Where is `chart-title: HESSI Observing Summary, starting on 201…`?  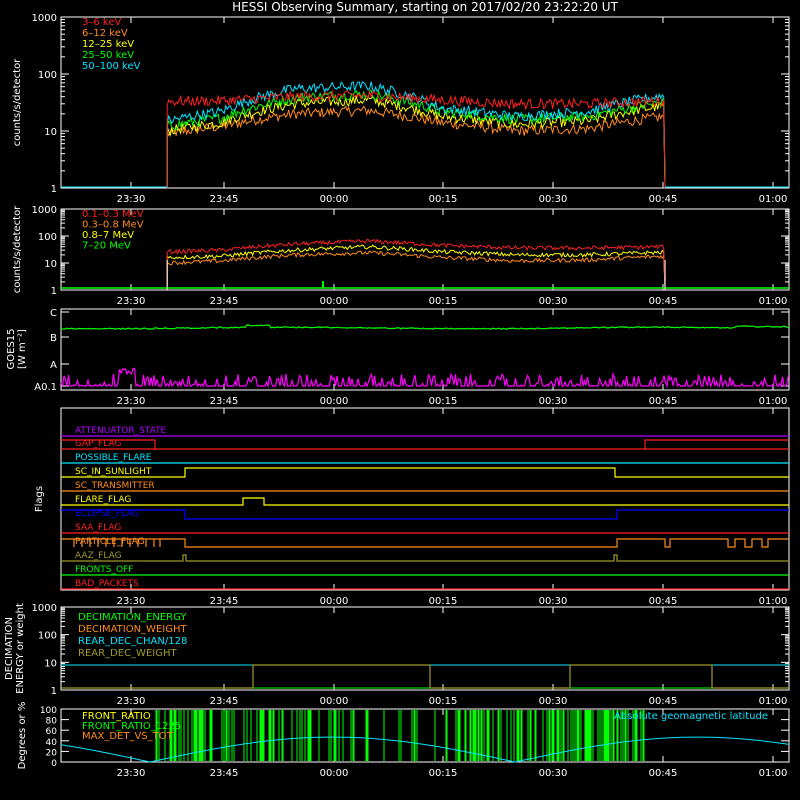
chart-title: HESSI Observing Summary, starting on 201… is located at coordinates (425, 7).